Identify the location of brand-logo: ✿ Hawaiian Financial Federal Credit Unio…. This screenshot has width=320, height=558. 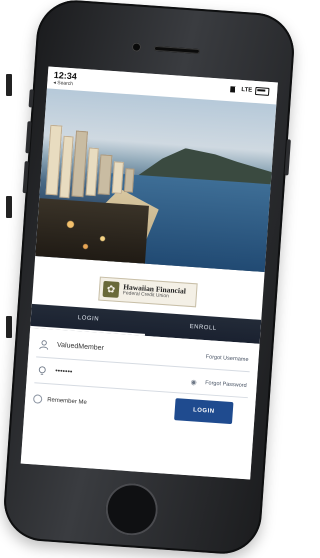
(148, 292).